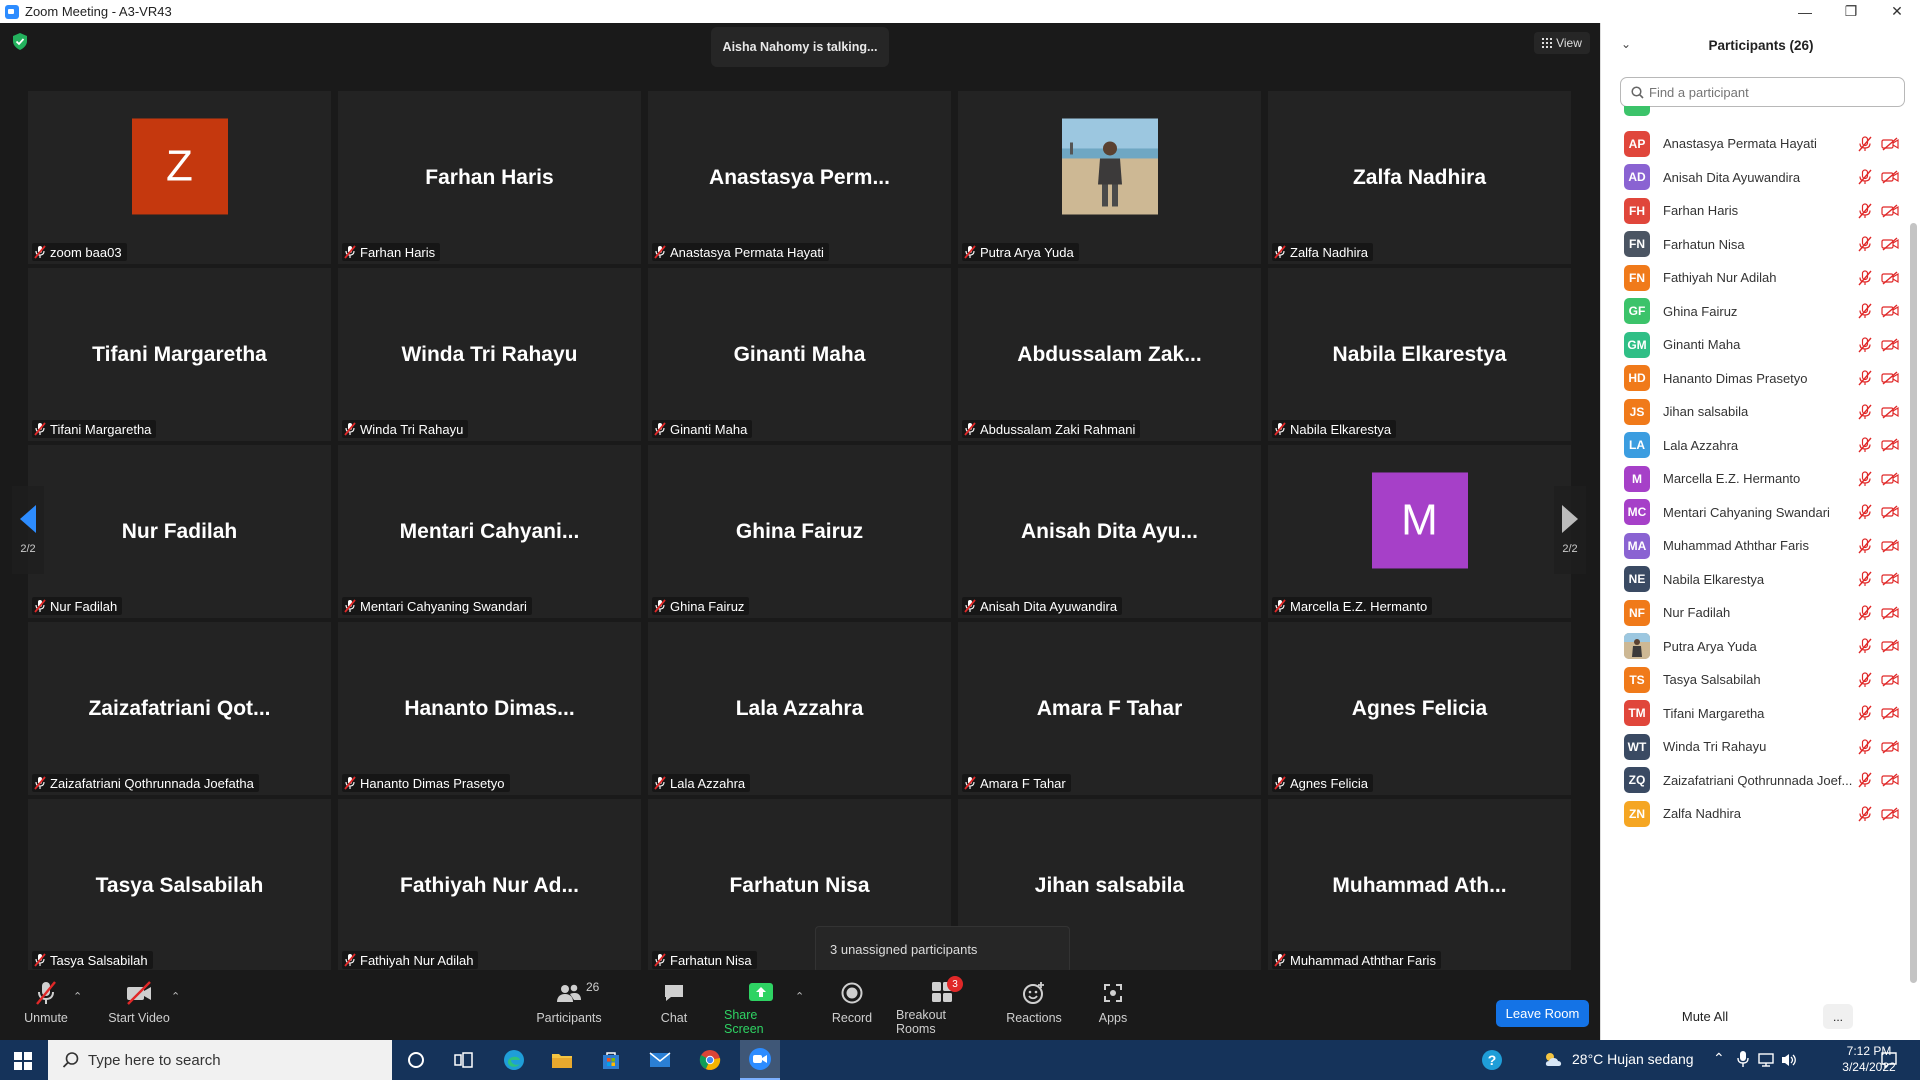 The height and width of the screenshot is (1080, 1920). I want to click on video-tile: Lala Azzahra Lala Azzahra, so click(799, 708).